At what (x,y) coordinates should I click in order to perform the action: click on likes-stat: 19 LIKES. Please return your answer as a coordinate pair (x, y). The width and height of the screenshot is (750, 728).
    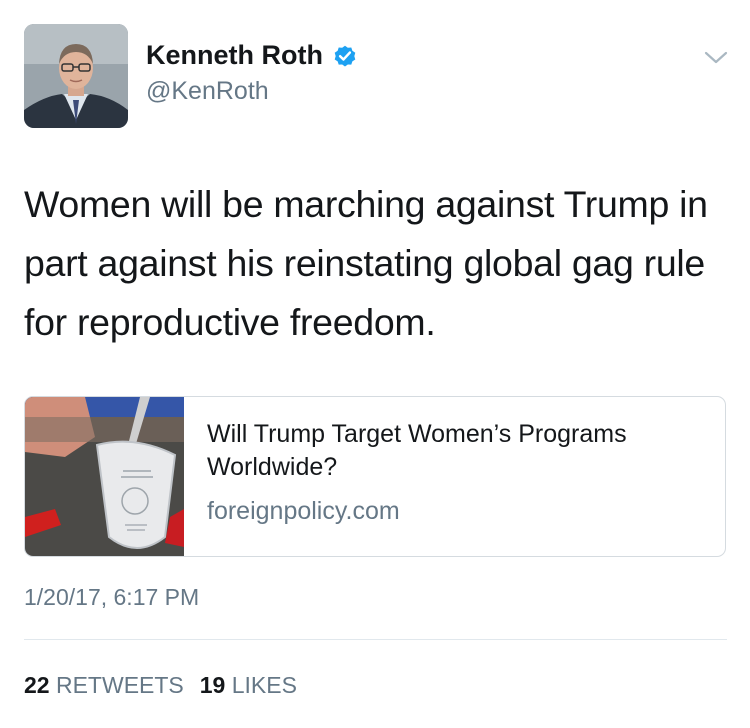
    Looking at the image, I should click on (248, 685).